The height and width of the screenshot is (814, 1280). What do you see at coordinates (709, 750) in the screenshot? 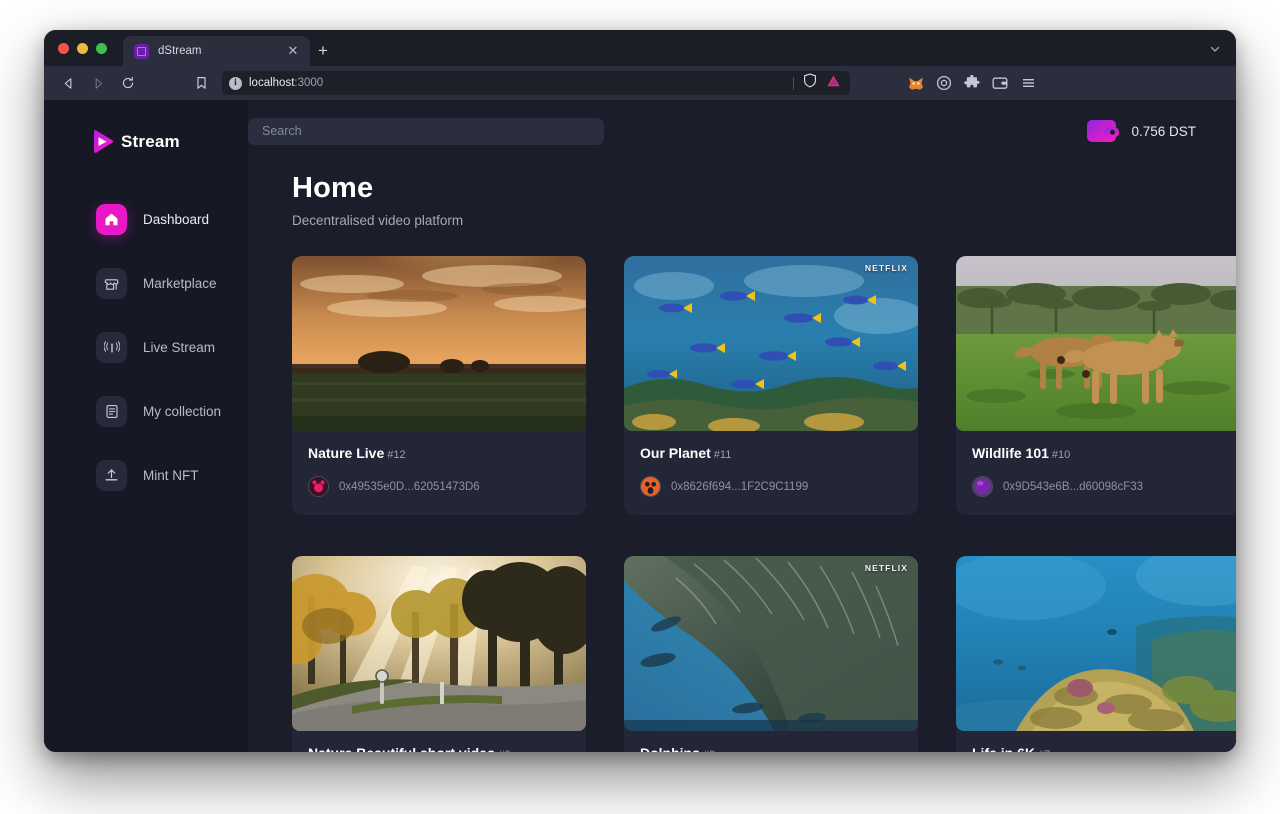
I see `video-number: #8` at bounding box center [709, 750].